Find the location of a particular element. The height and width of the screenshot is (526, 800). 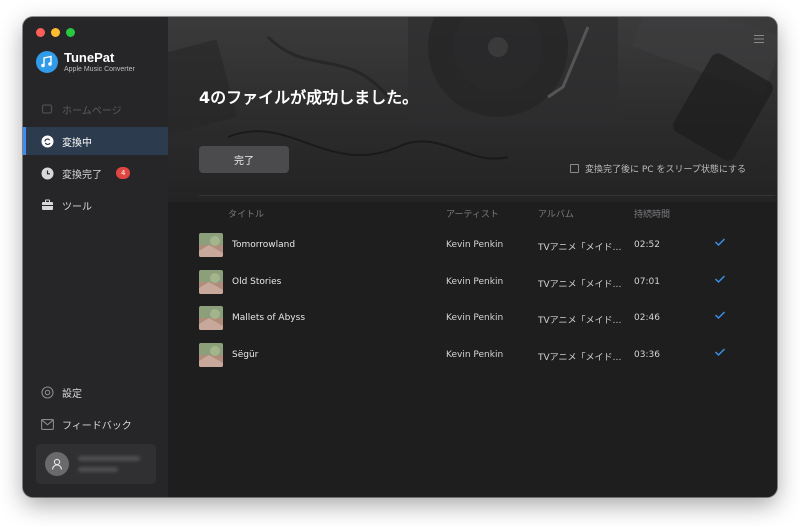

sidebar-item-converting: 変換中 is located at coordinates (95, 141).